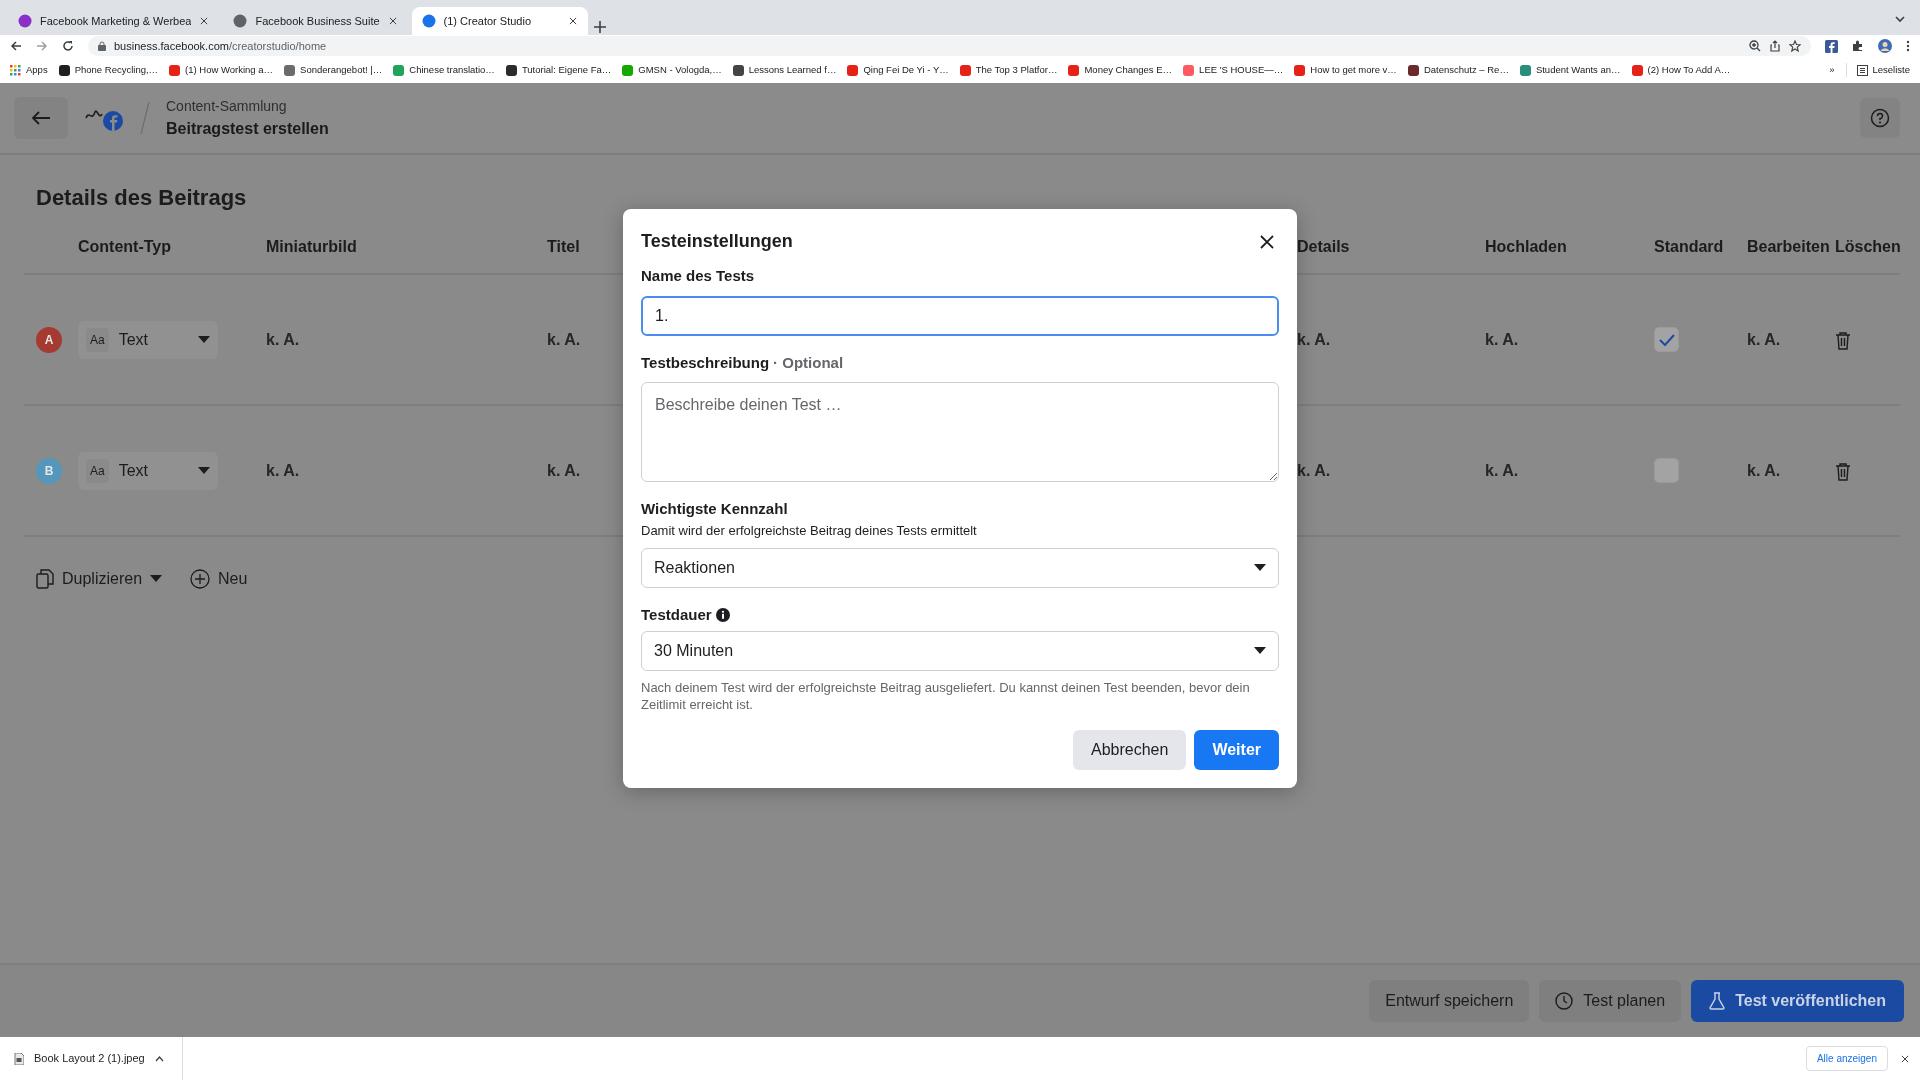 The height and width of the screenshot is (1080, 1920). Describe the element at coordinates (315, 21) in the screenshot. I see `browser-tab: Facebook Business Suite` at that location.